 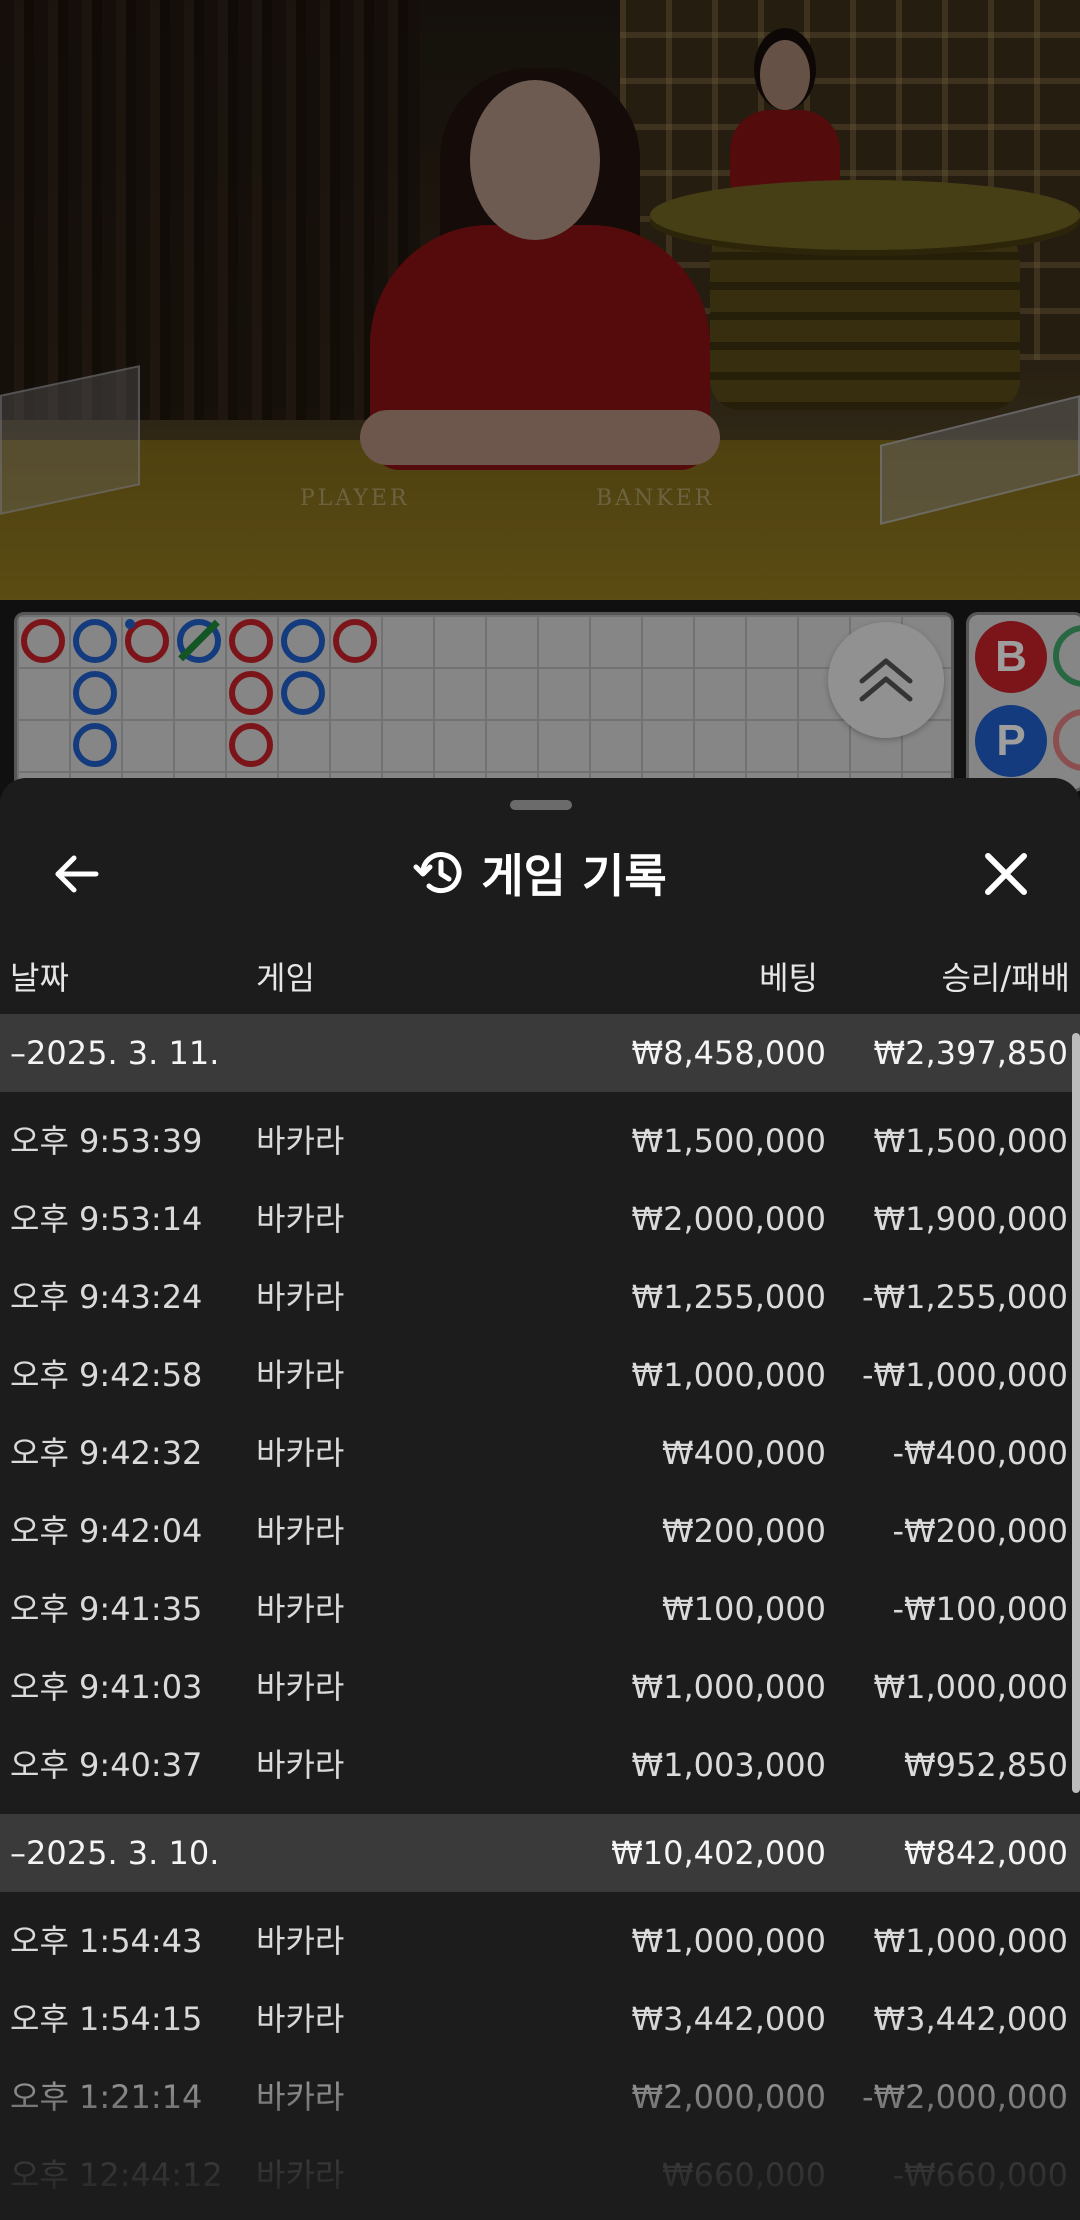 What do you see at coordinates (106, 1141) in the screenshot?
I see `row-time: 오후 9:53:39` at bounding box center [106, 1141].